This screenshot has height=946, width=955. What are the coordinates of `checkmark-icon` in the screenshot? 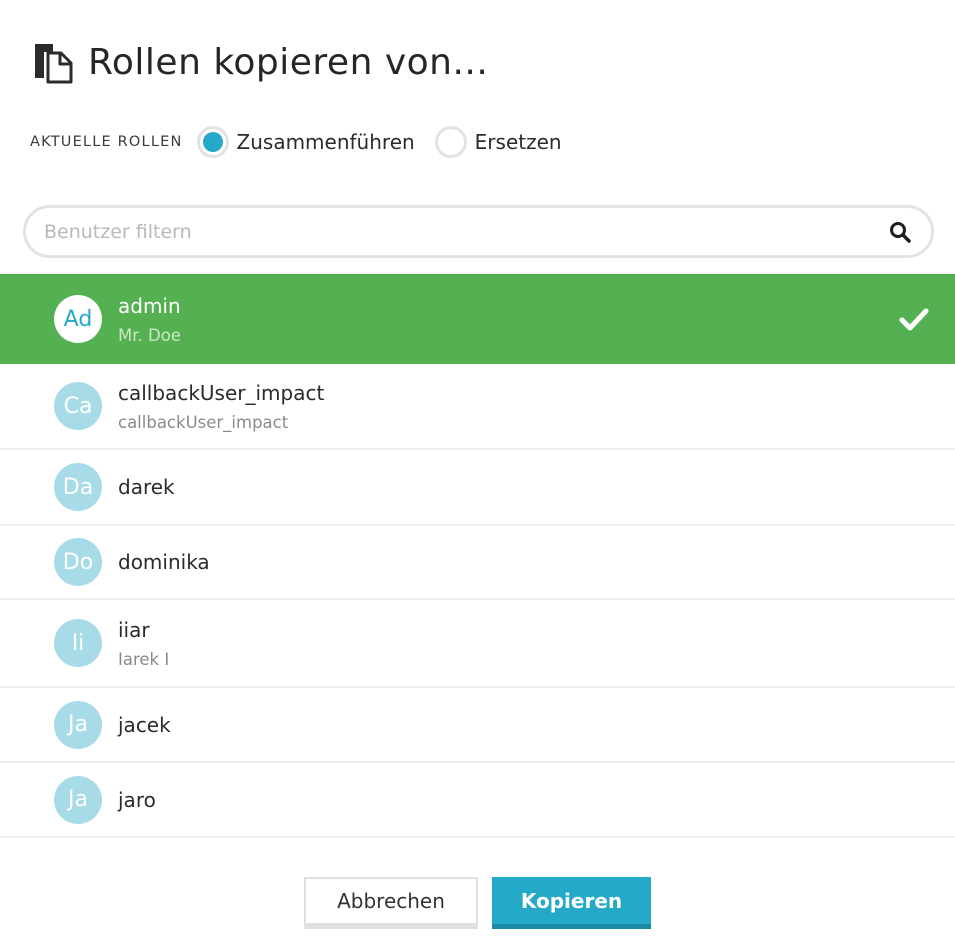 It's located at (914, 319).